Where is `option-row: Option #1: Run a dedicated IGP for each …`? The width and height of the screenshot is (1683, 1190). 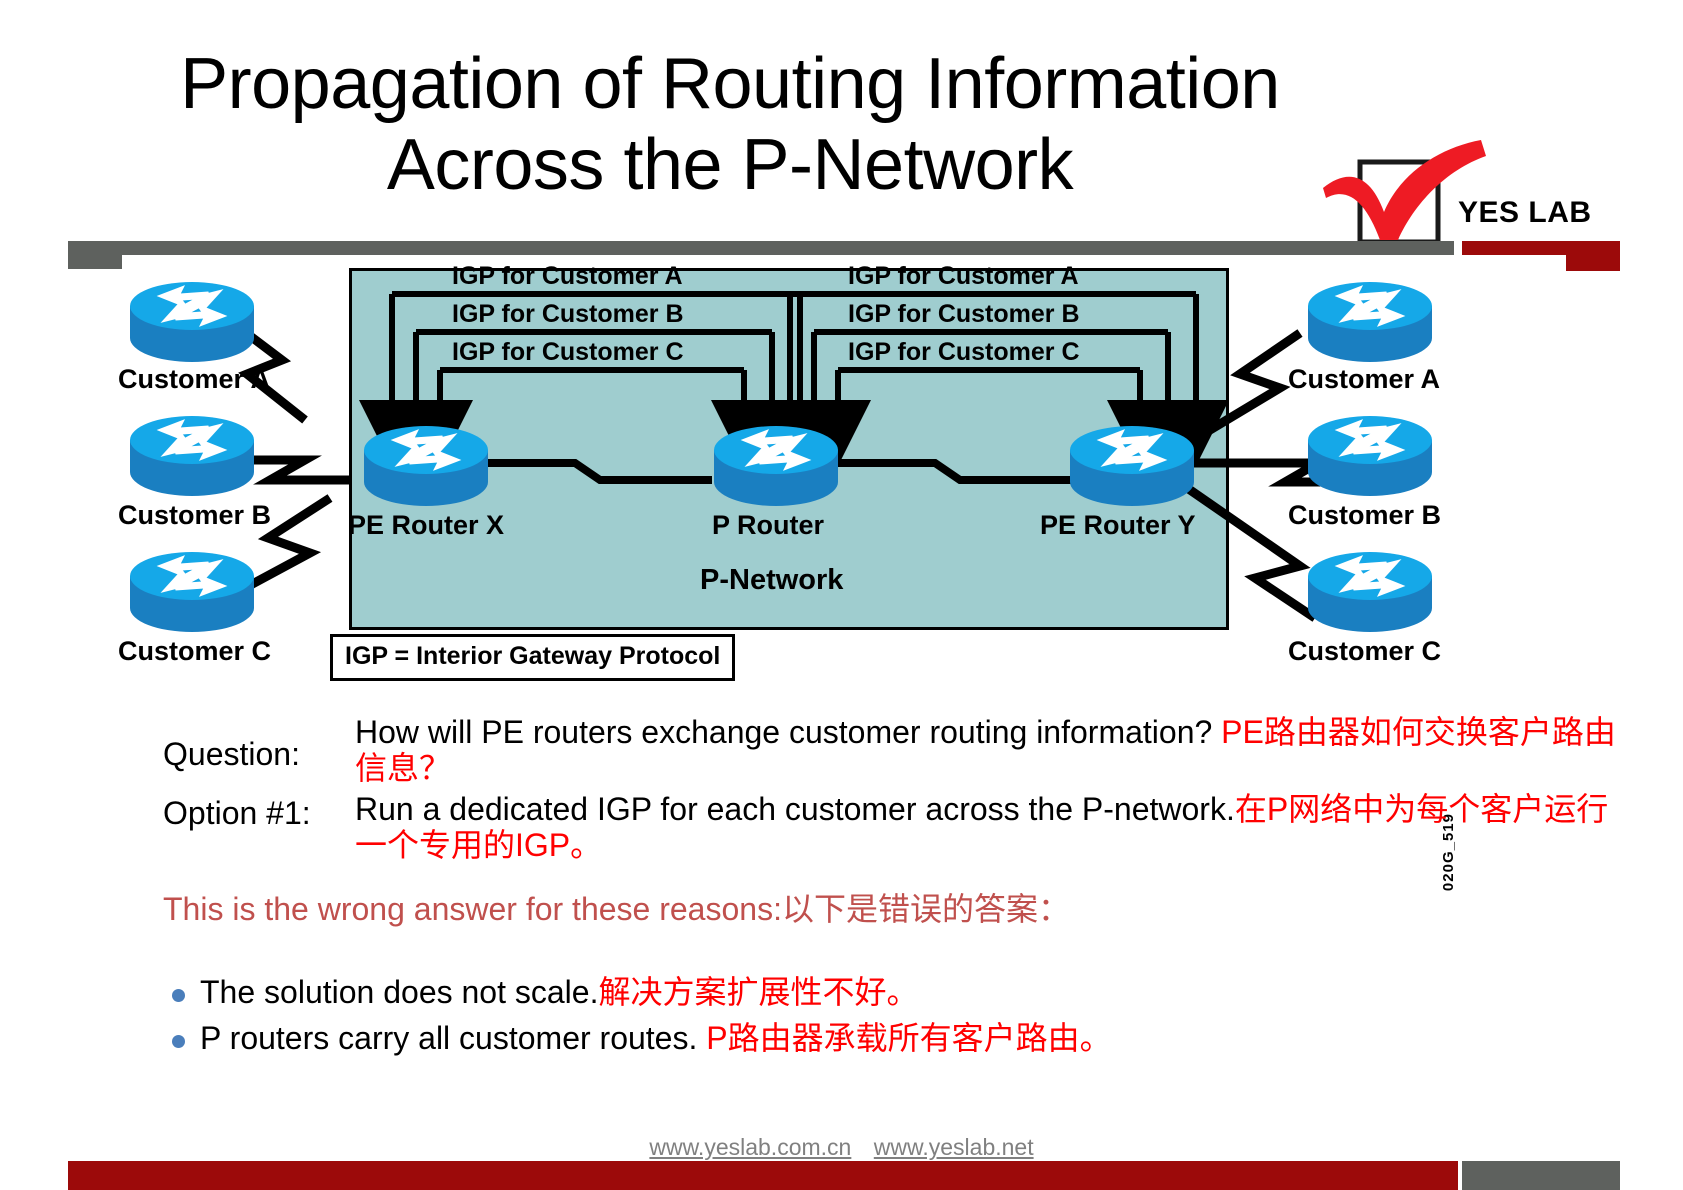
option-row: Option #1: Run a dedicated IGP for each … is located at coordinates (841, 827).